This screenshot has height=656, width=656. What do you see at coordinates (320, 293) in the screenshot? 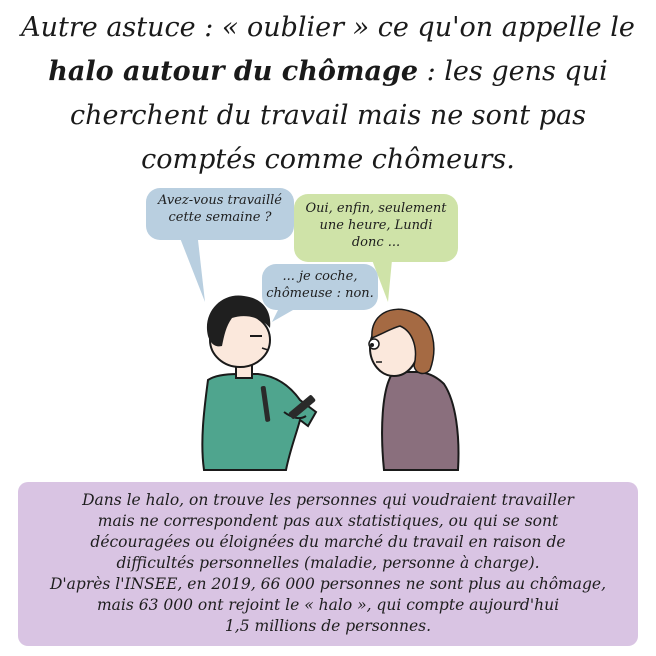
I see `bubble-line: chômeuse : non.` at bounding box center [320, 293].